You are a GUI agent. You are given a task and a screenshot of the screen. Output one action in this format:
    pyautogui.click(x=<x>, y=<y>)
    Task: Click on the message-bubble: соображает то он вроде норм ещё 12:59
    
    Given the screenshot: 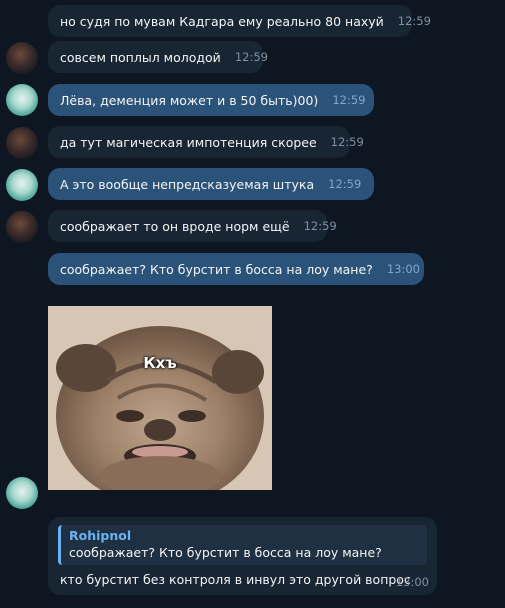 What is the action you would take?
    pyautogui.click(x=192, y=226)
    